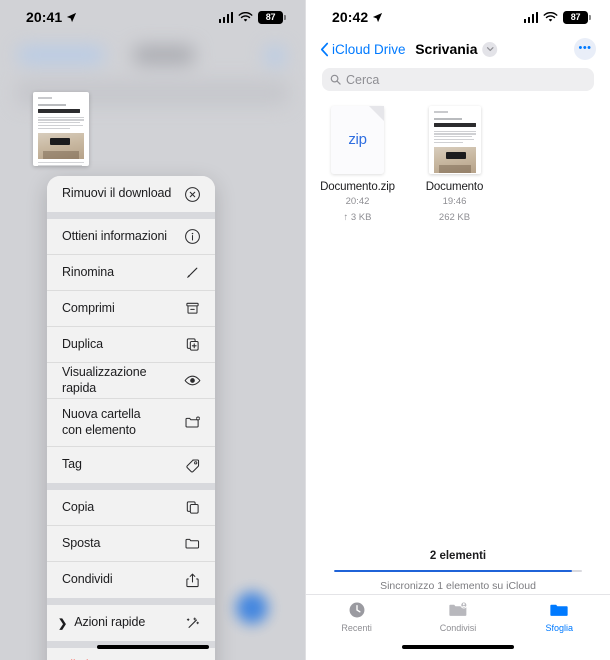 This screenshot has width=610, height=660. What do you see at coordinates (51, 17) in the screenshot?
I see `status-bar-left: 20:41` at bounding box center [51, 17].